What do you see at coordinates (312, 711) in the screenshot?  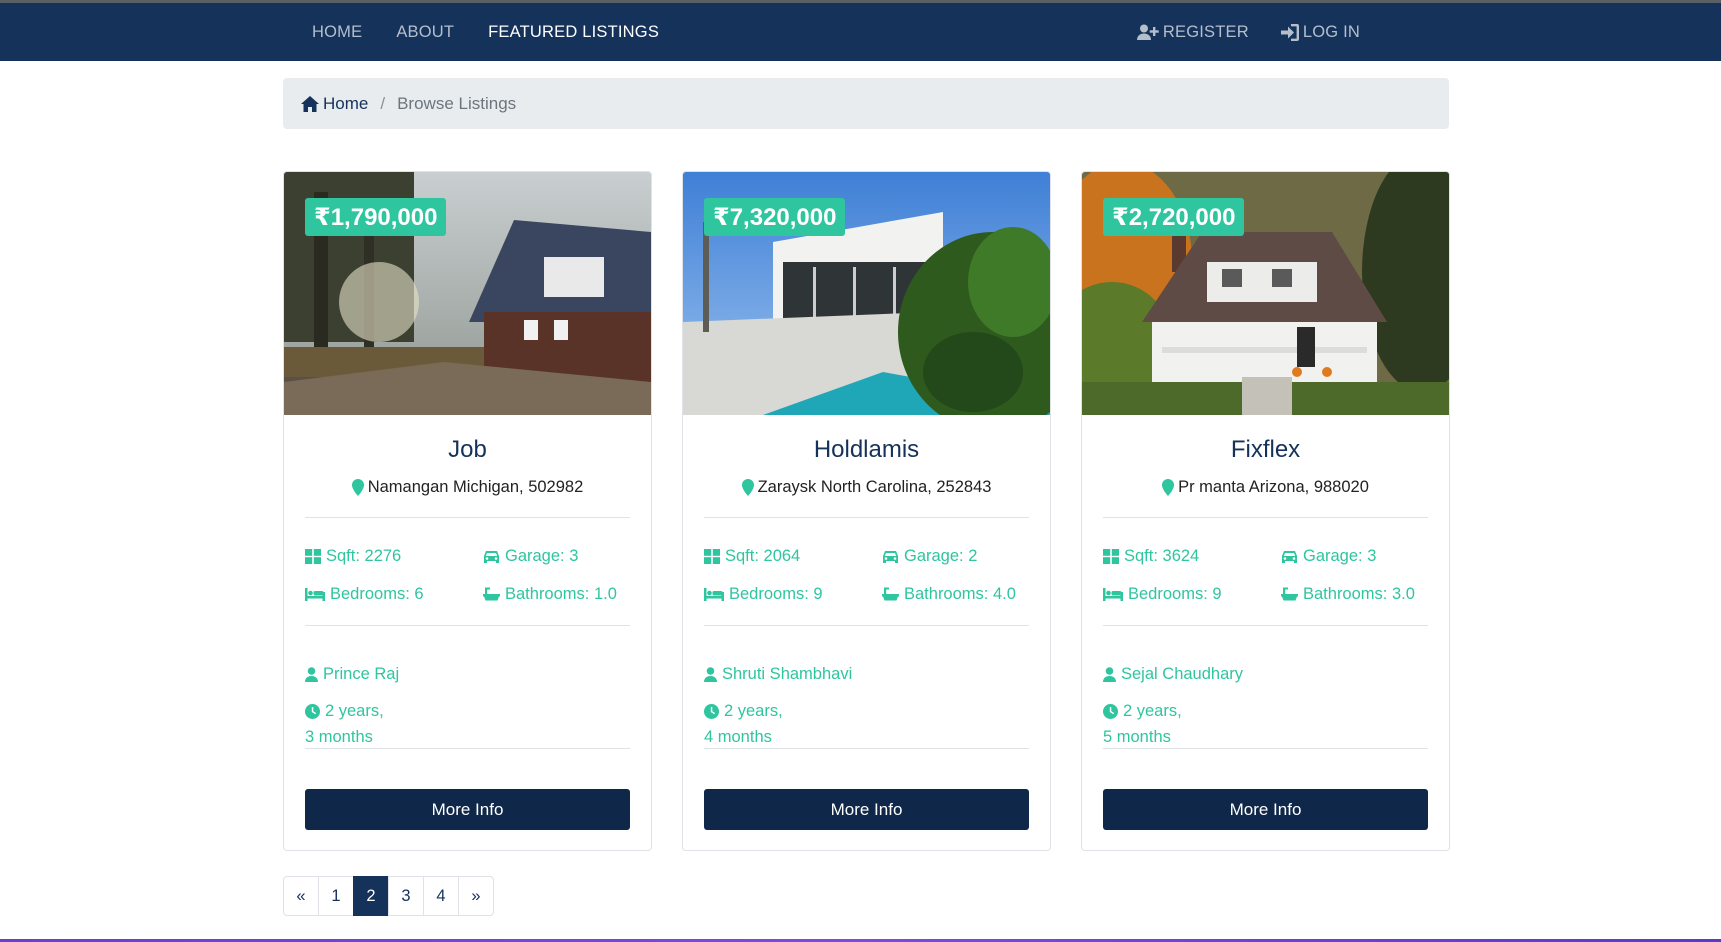 I see `clock-icon` at bounding box center [312, 711].